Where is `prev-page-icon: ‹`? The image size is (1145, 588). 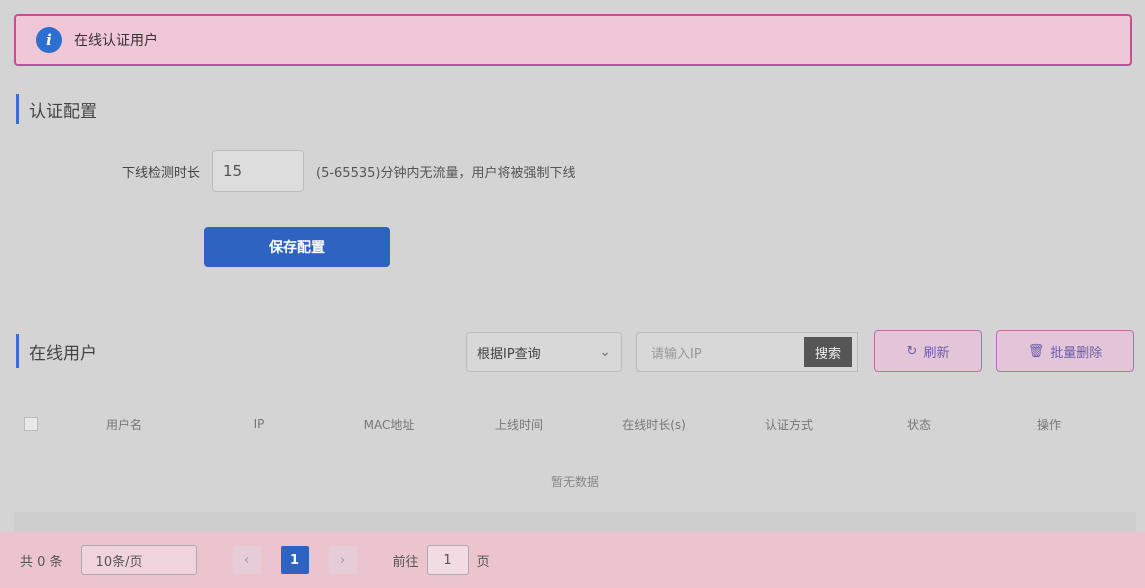 prev-page-icon: ‹ is located at coordinates (246, 560).